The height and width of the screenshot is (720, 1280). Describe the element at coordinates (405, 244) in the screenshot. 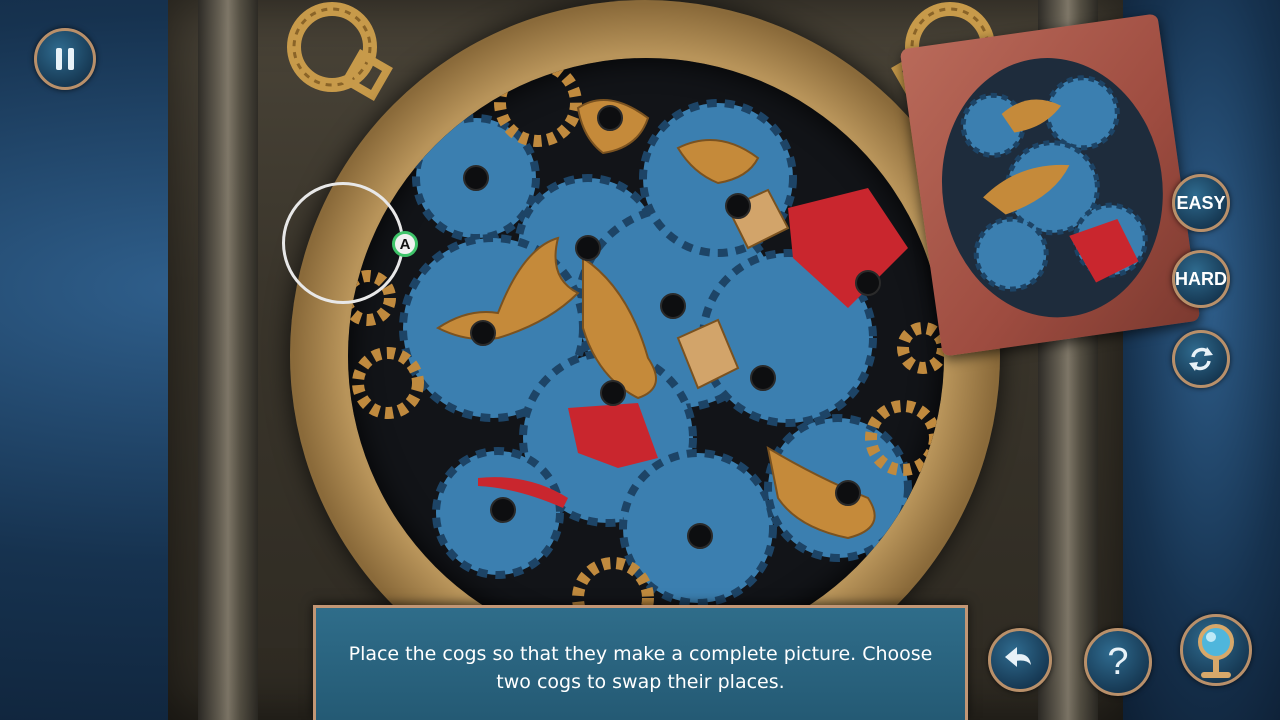

I see `selection-marker: A` at that location.